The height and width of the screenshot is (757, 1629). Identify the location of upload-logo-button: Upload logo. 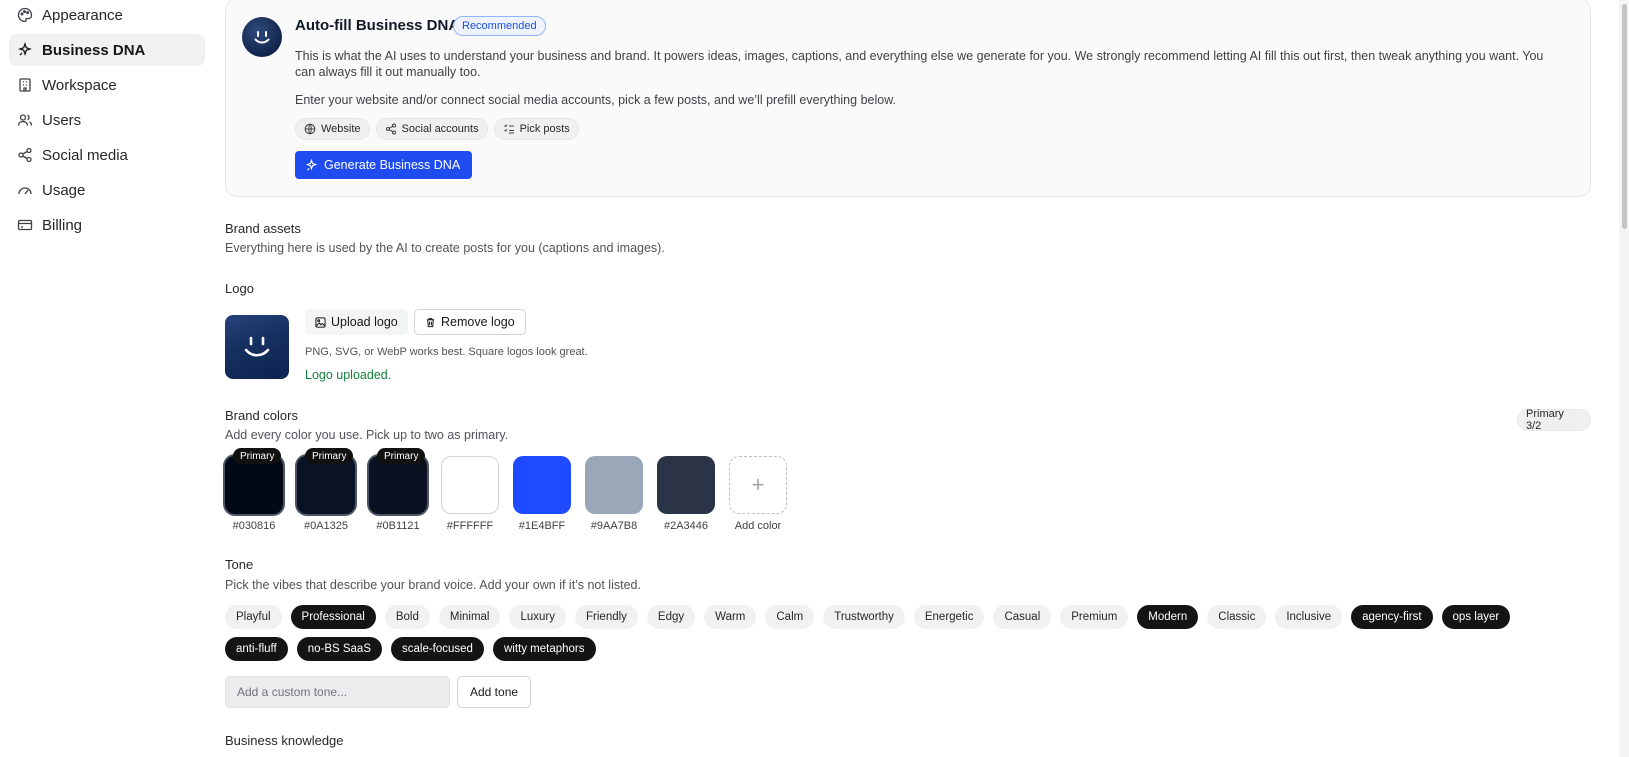
(356, 322).